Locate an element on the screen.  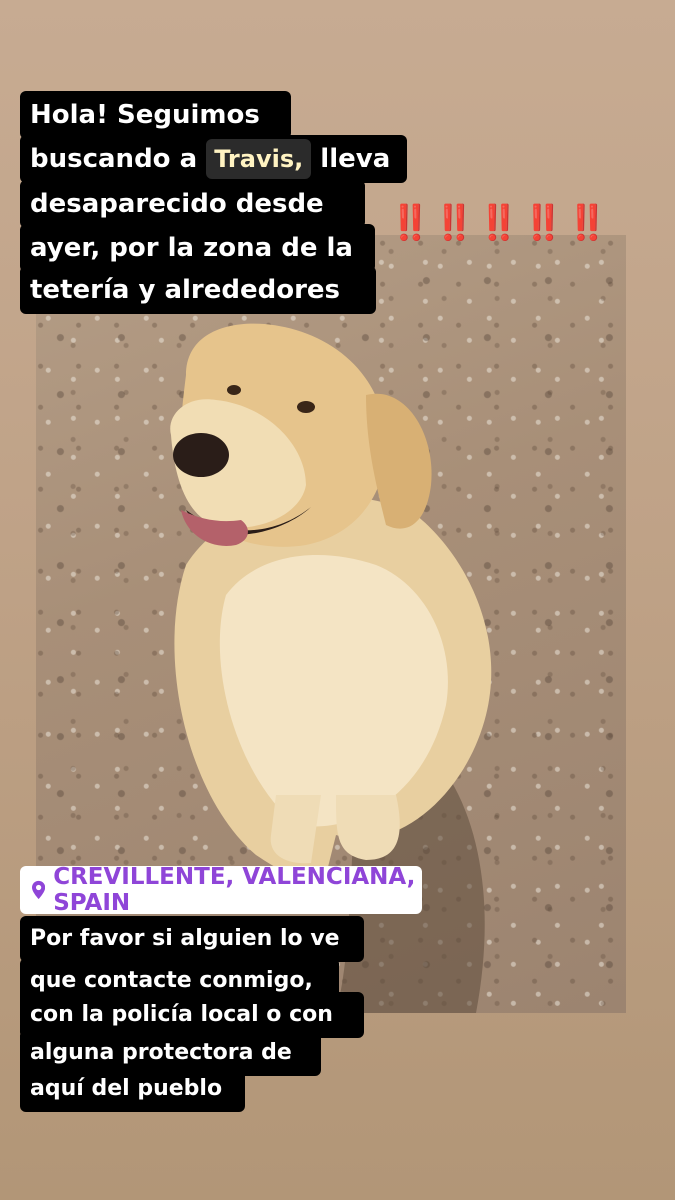
dog-name-highlight: Travis, is located at coordinates (259, 159).